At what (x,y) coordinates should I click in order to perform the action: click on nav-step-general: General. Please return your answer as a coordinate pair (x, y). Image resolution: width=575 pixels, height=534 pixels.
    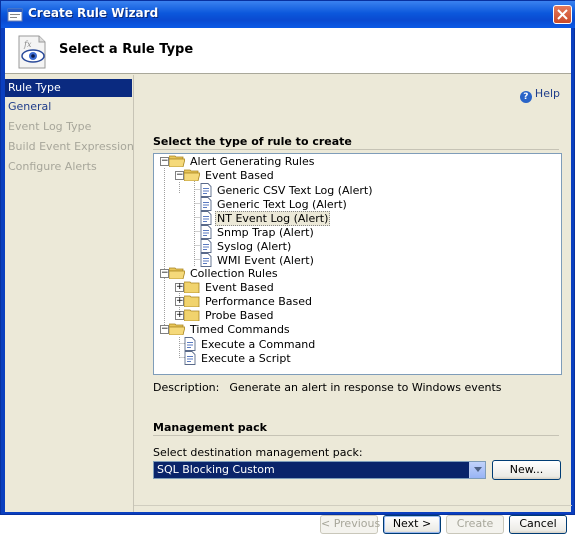
    Looking at the image, I should click on (68, 107).